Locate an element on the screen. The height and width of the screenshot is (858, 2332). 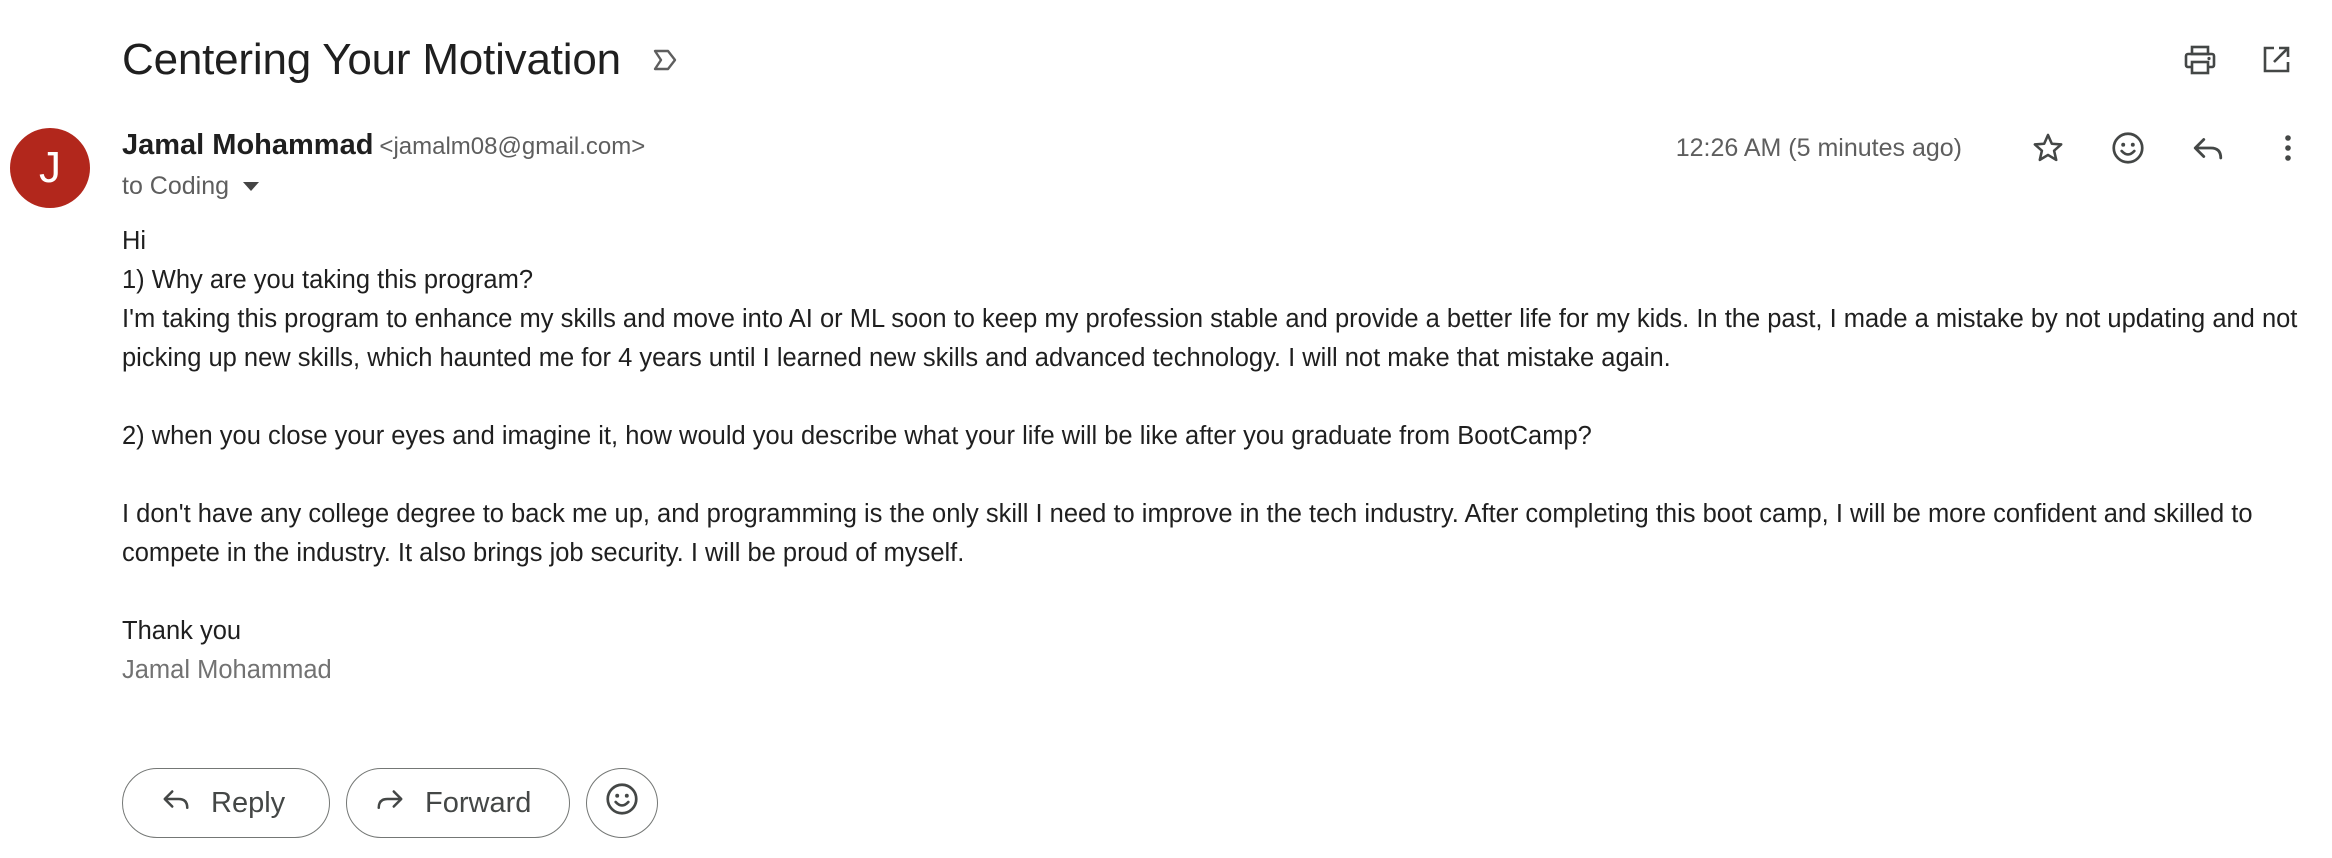
recipients-toggle: to Coding is located at coordinates (191, 186).